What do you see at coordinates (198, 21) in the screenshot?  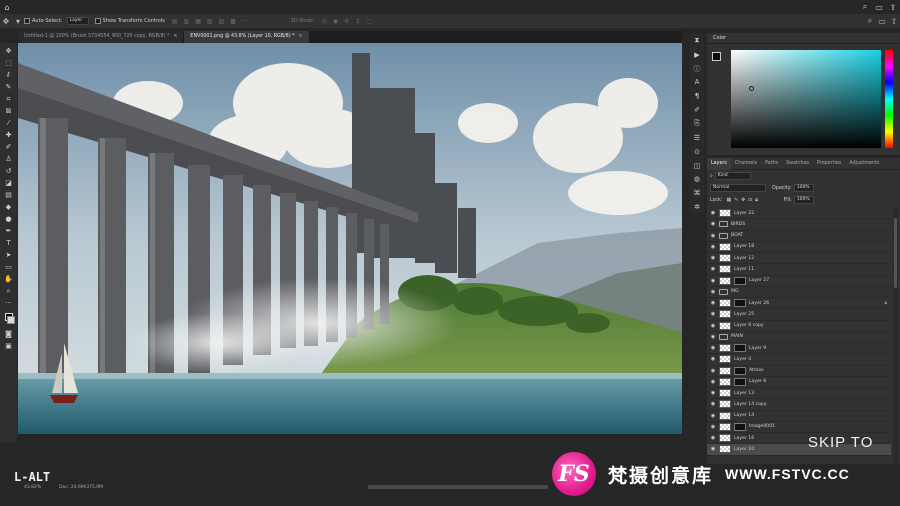 I see `align-right-icon: ▦` at bounding box center [198, 21].